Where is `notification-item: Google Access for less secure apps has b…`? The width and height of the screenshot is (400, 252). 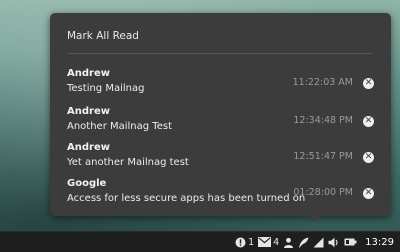
notification-item: Google Access for less secure apps has b… is located at coordinates (220, 194).